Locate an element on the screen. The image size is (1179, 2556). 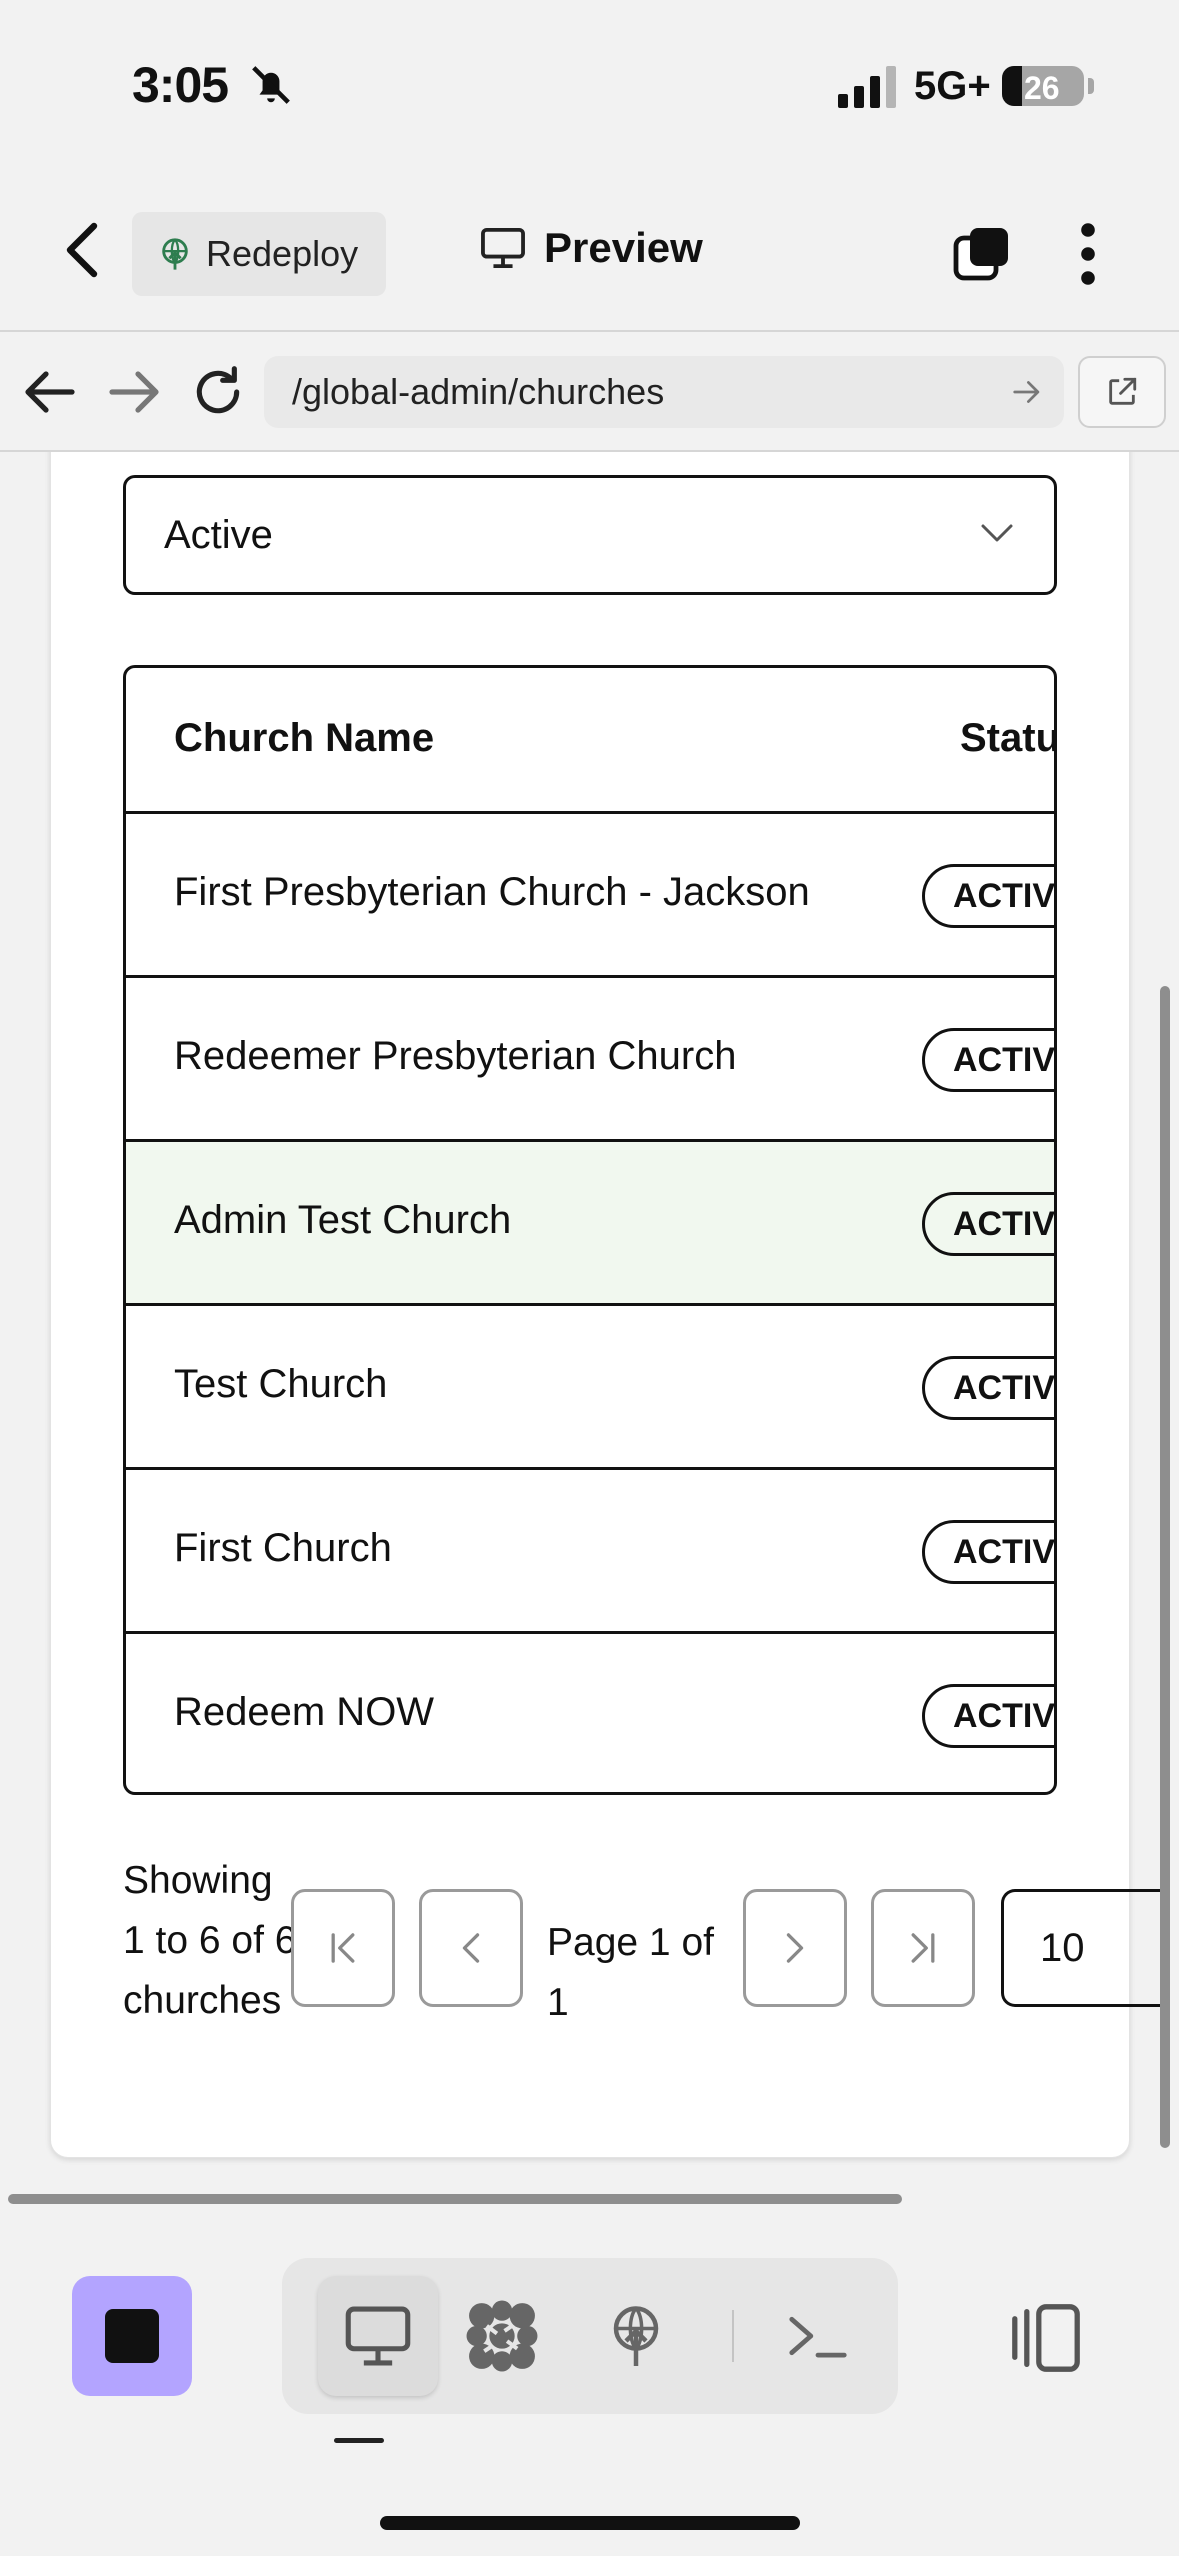
church-name-cell: Admin Test Church is located at coordinates (343, 1220).